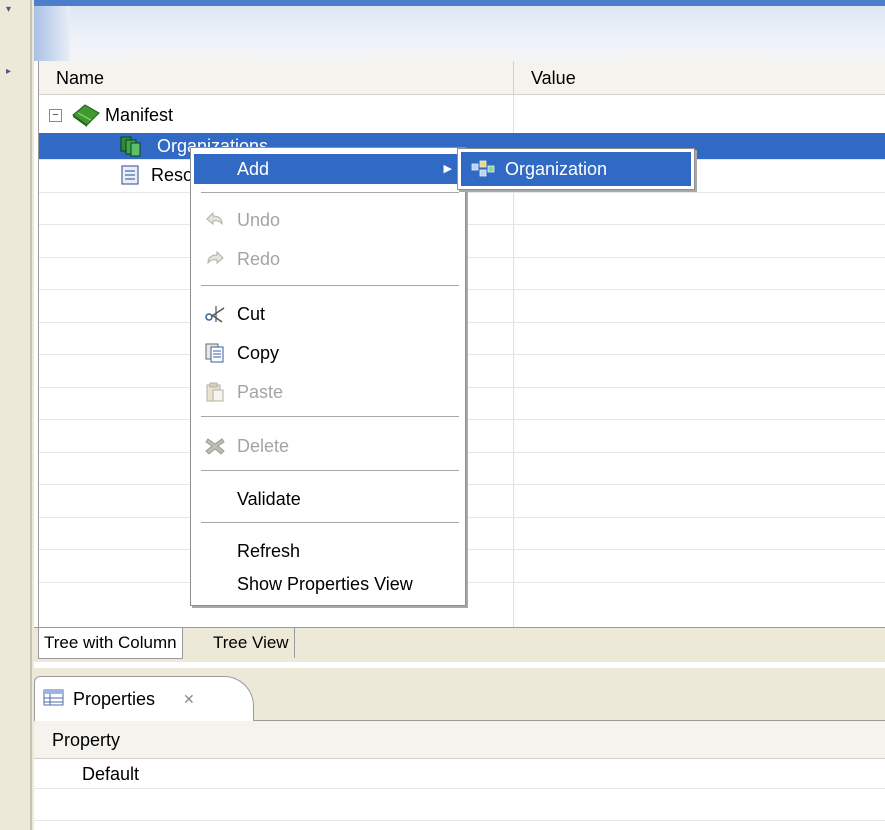 This screenshot has height=830, width=885. I want to click on properties-tab-label: Properties, so click(114, 699).